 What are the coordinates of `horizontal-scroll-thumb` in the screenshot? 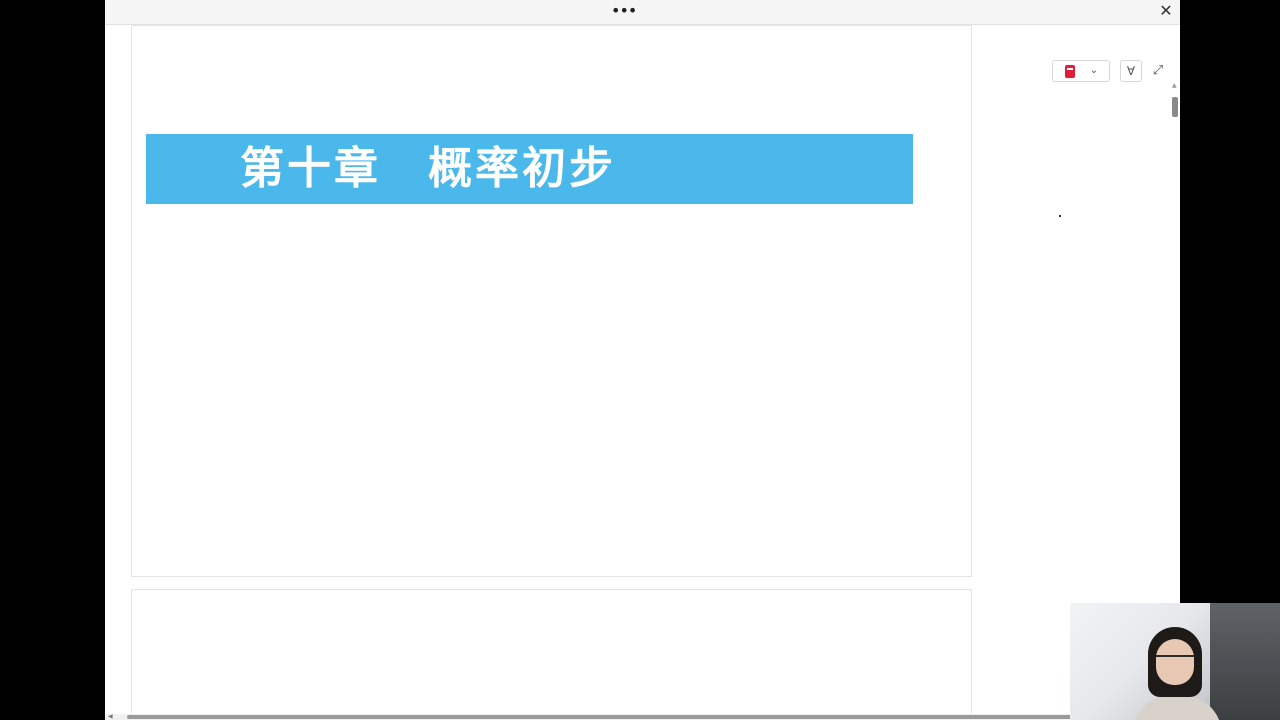 It's located at (602, 717).